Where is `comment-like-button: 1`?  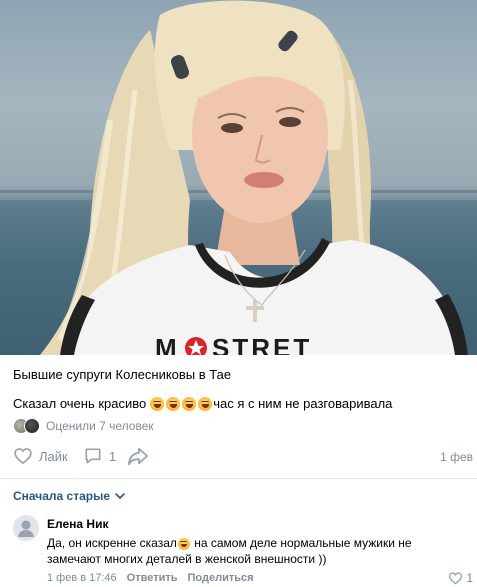
comment-like-button: 1 is located at coordinates (460, 578).